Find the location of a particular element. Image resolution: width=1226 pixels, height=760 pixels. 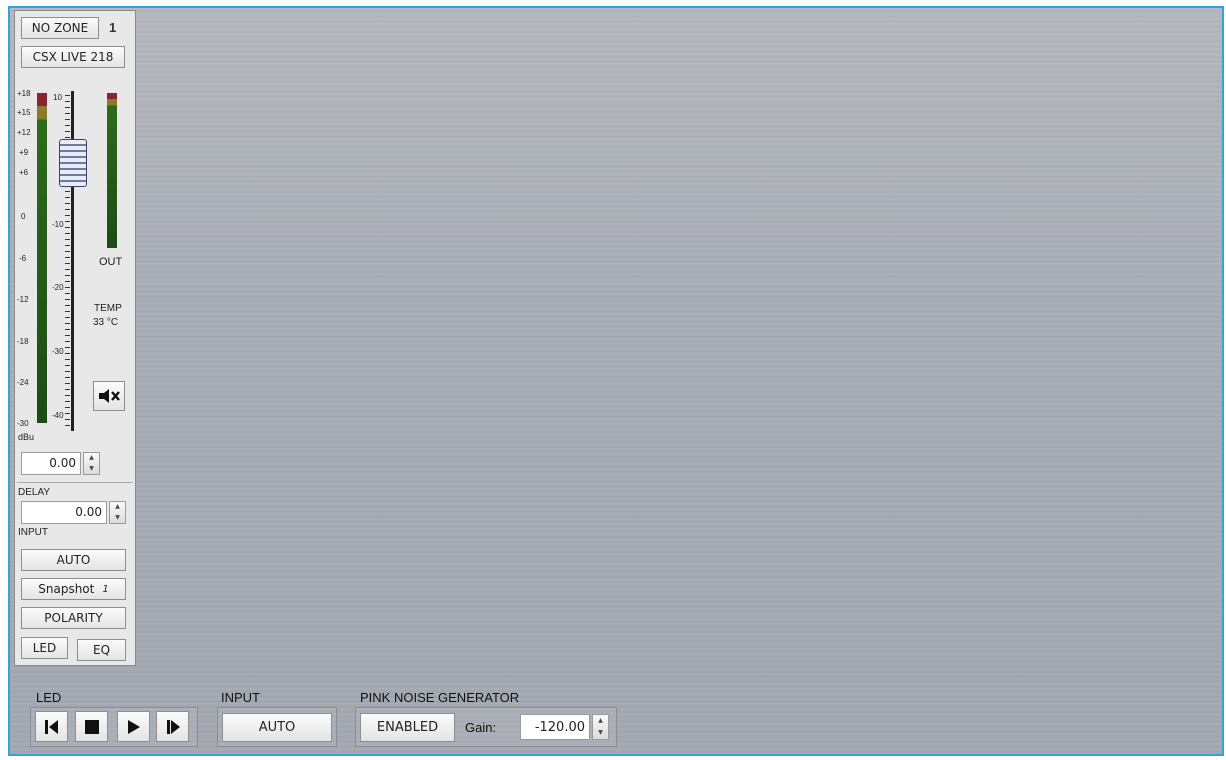

delay-field: 0.00 is located at coordinates (64, 512).